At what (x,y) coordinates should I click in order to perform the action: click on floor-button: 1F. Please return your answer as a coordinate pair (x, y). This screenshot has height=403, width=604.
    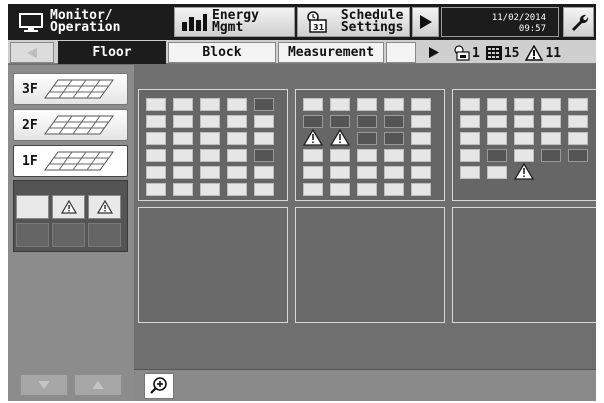
    Looking at the image, I should click on (70, 161).